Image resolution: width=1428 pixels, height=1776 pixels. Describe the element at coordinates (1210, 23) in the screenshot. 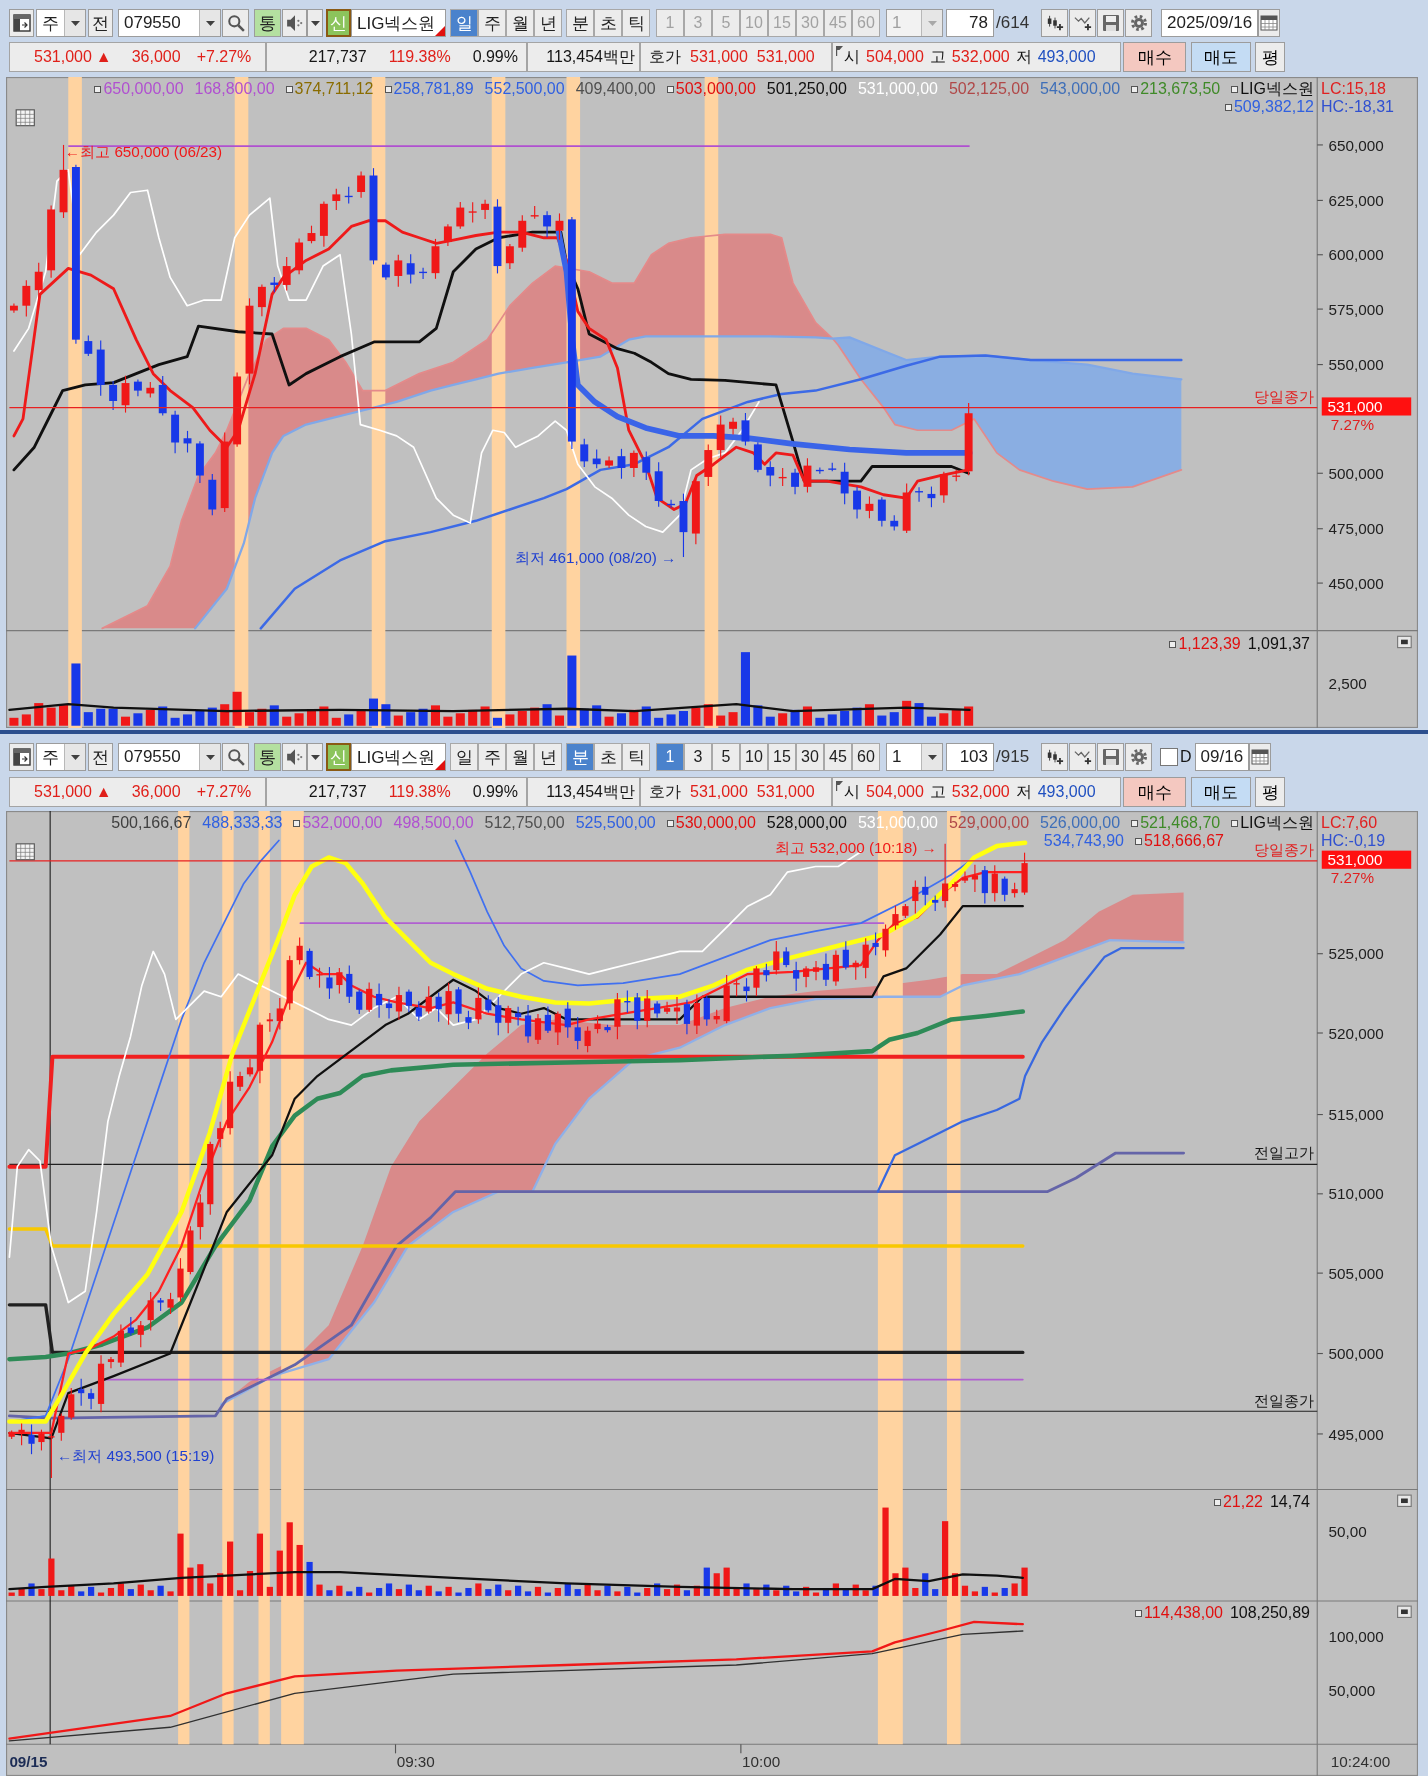

I see `date-field: 2025/09/16` at that location.